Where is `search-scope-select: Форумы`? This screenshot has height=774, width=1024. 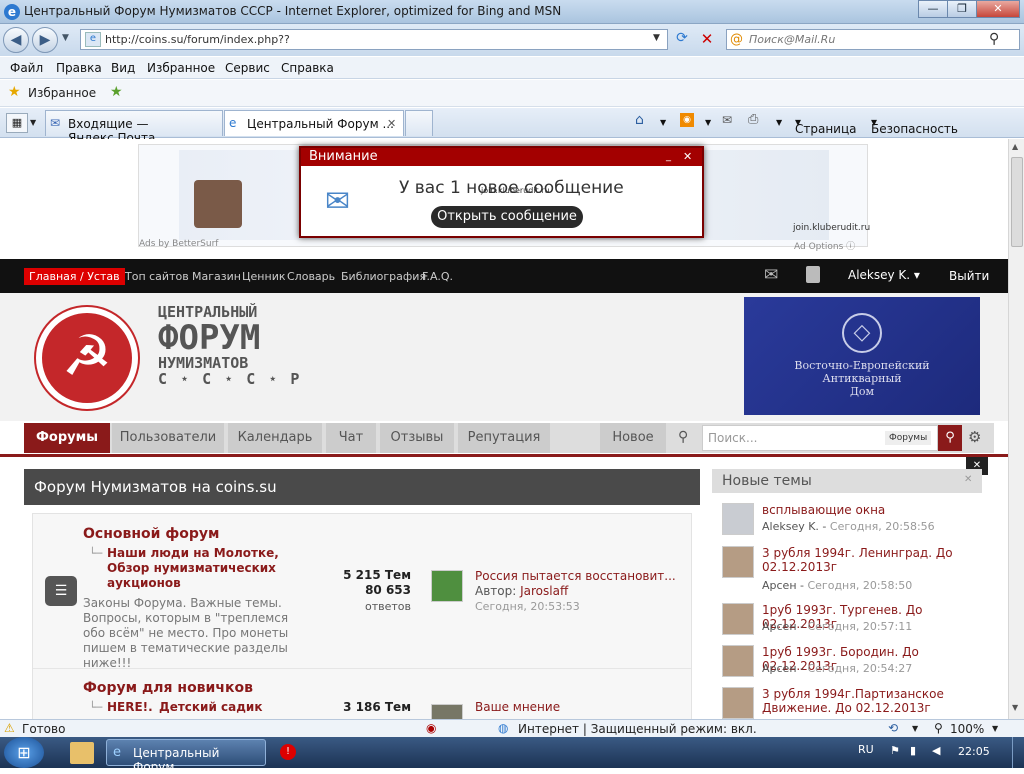 search-scope-select: Форумы is located at coordinates (908, 438).